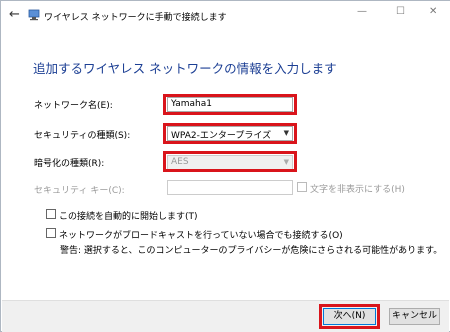 The width and height of the screenshot is (450, 332). Describe the element at coordinates (349, 316) in the screenshot. I see `next-button-highlight` at that location.